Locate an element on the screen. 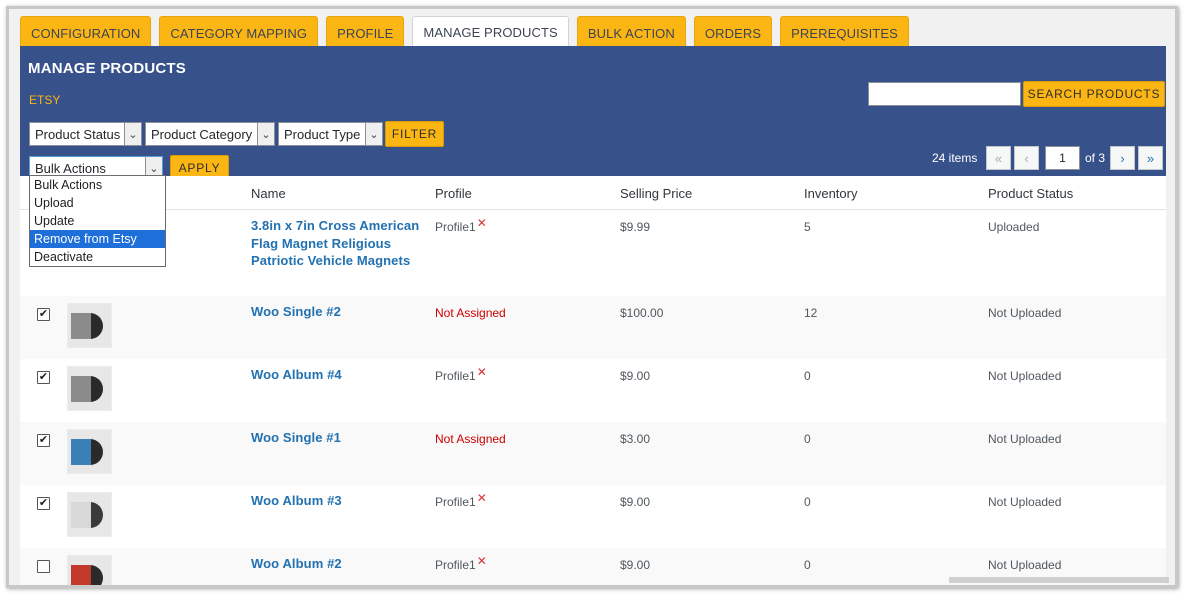 The height and width of the screenshot is (595, 1185). column-product-status: Product Status is located at coordinates (1030, 193).